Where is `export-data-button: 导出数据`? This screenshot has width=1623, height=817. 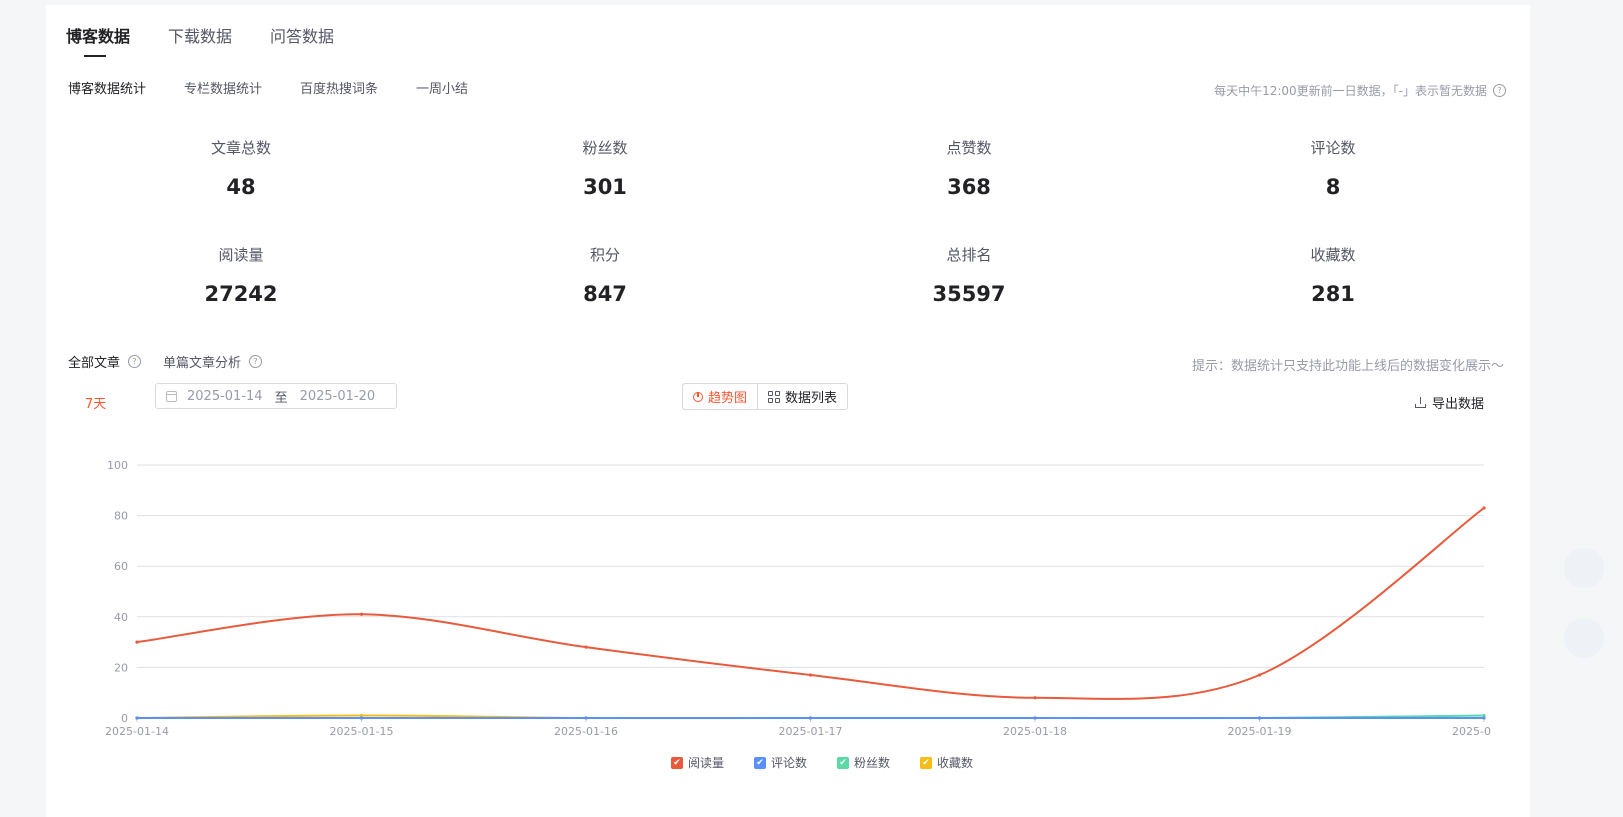 export-data-button: 导出数据 is located at coordinates (1449, 402).